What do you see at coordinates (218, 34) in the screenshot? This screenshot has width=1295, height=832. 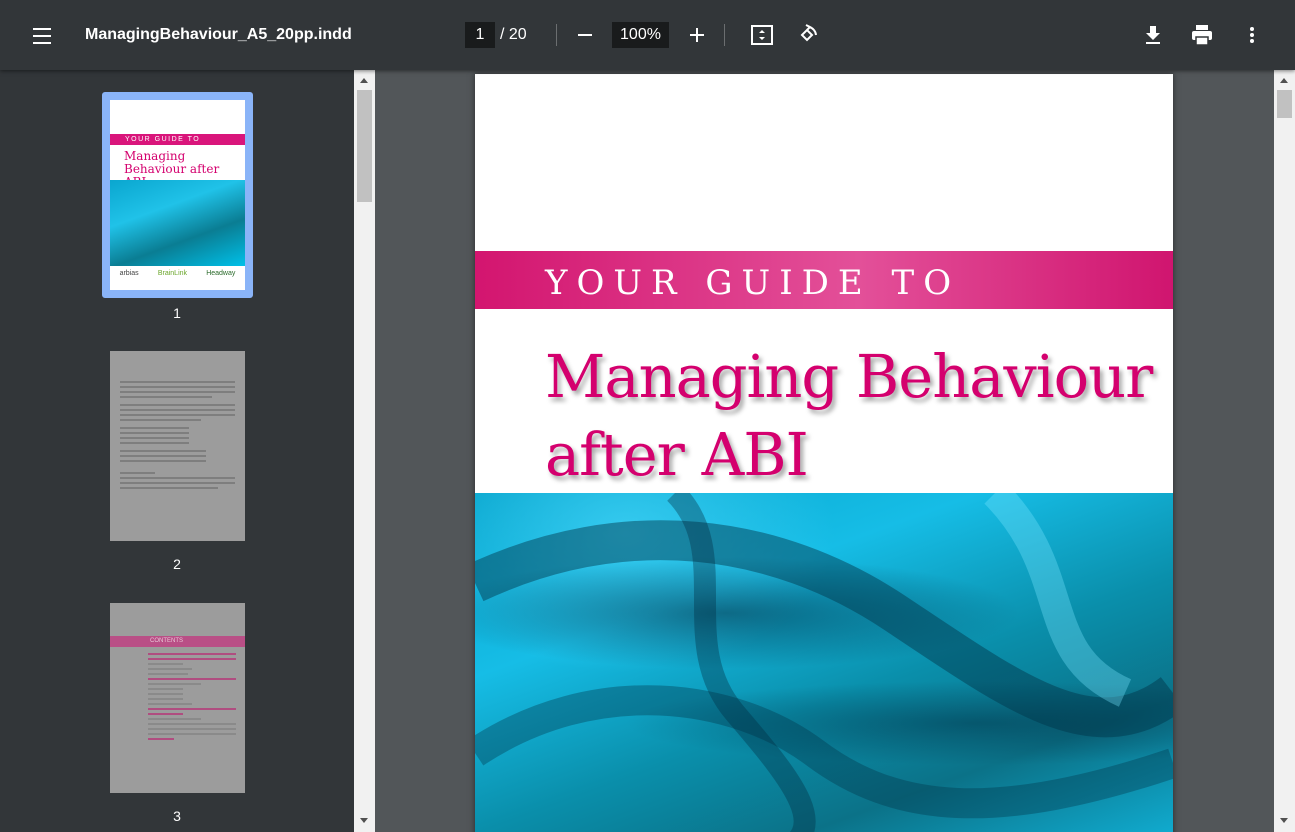 I see `document-title: ManagingBehaviour_A5_20pp.indd` at bounding box center [218, 34].